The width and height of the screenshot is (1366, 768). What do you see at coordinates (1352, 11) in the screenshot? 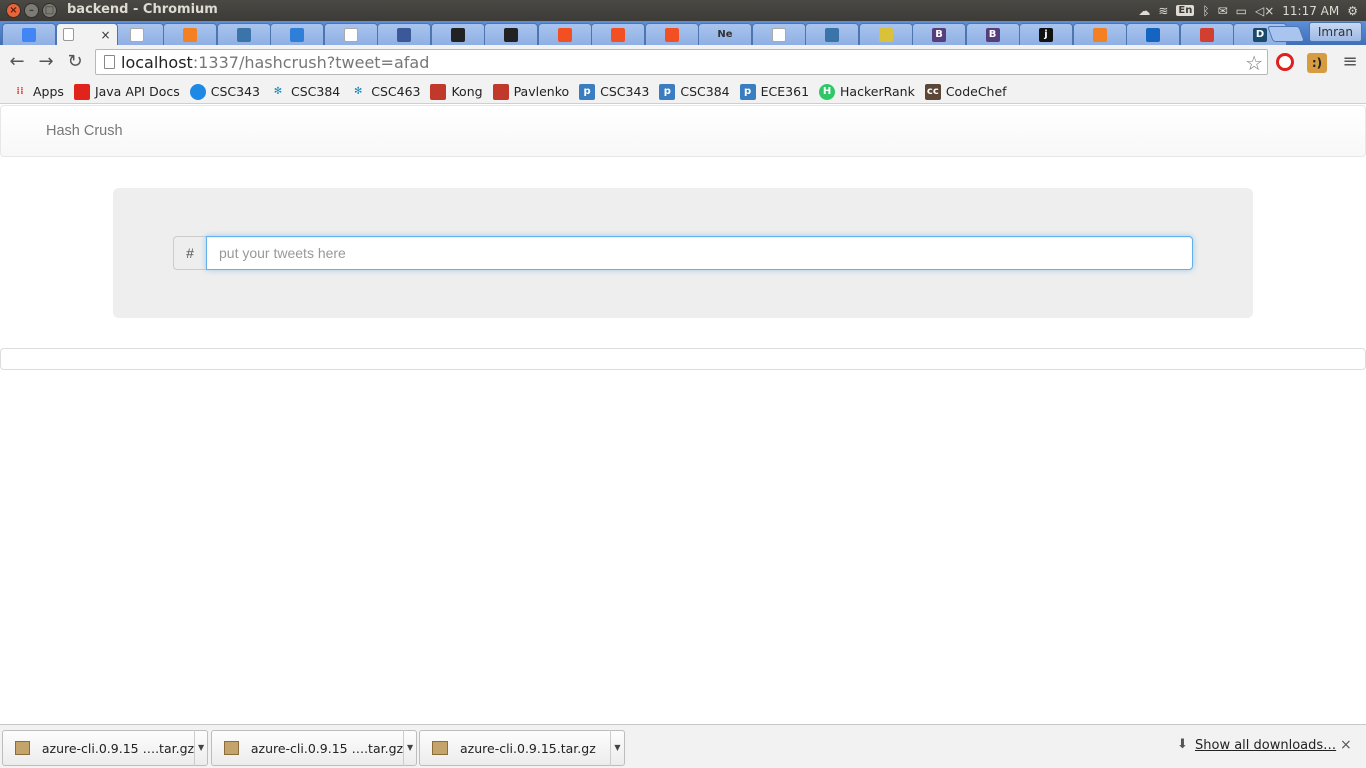
I see `settings-gear-icon: ⚙` at bounding box center [1352, 11].